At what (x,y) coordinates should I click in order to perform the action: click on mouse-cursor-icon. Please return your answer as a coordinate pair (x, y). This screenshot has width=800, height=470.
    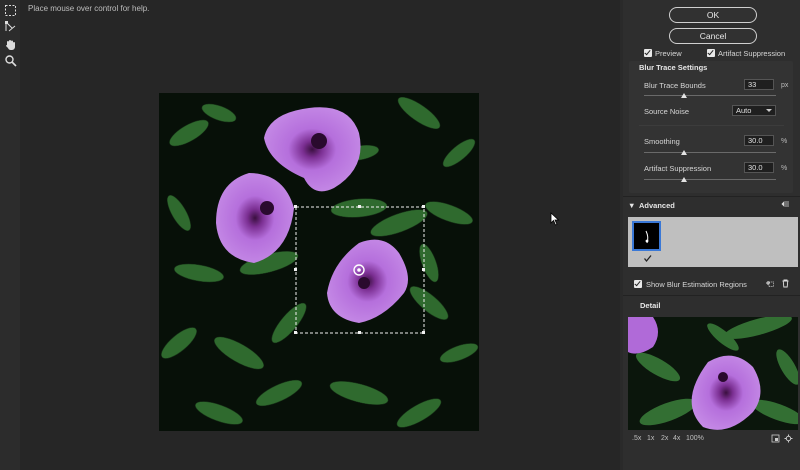
    Looking at the image, I should click on (555, 219).